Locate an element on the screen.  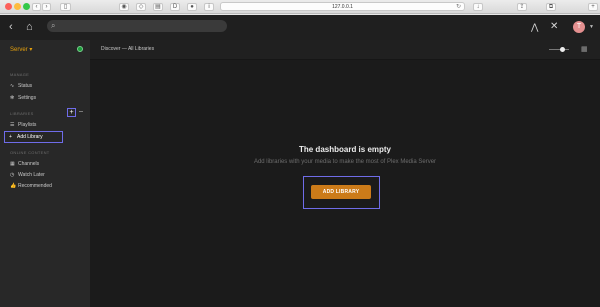
browser-forward-button: › is located at coordinates (46, 7).